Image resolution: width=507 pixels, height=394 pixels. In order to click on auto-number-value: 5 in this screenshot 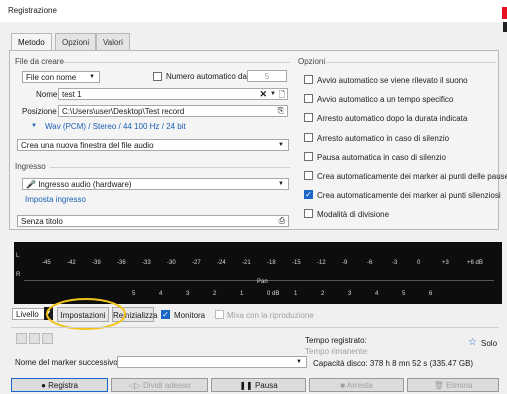, I will do `click(267, 76)`.